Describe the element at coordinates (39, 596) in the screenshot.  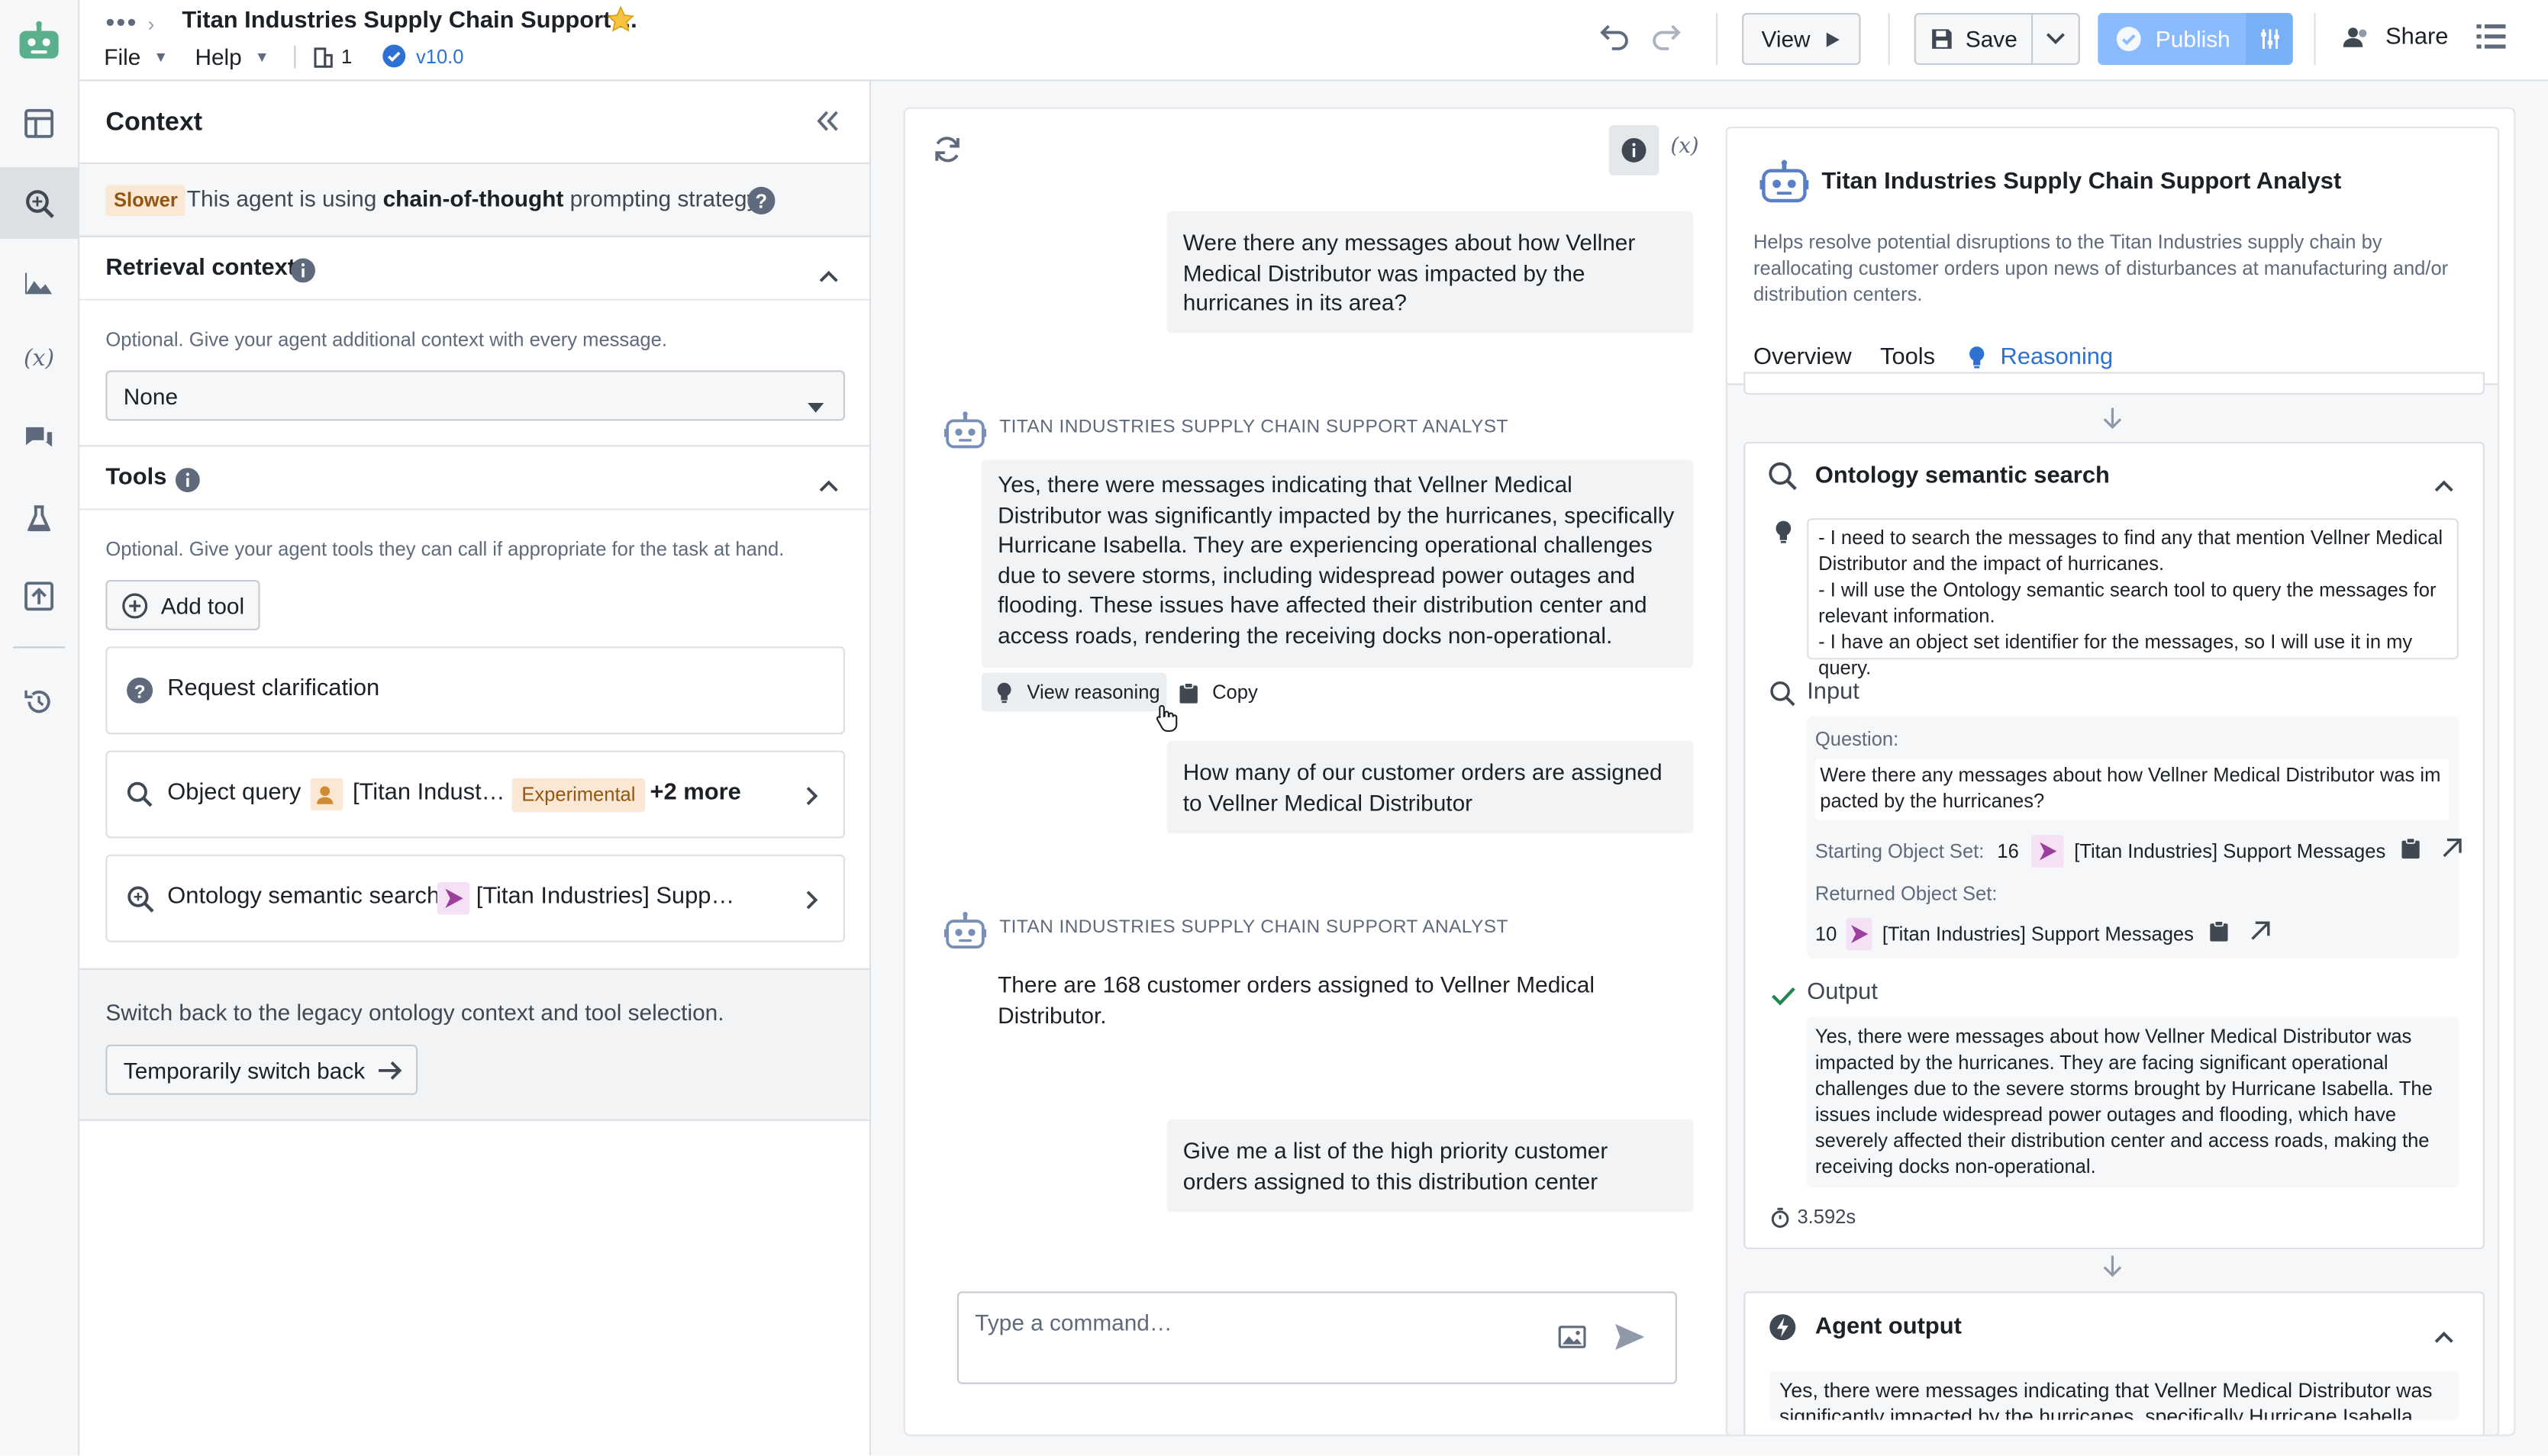
I see `publish-upload-icon` at that location.